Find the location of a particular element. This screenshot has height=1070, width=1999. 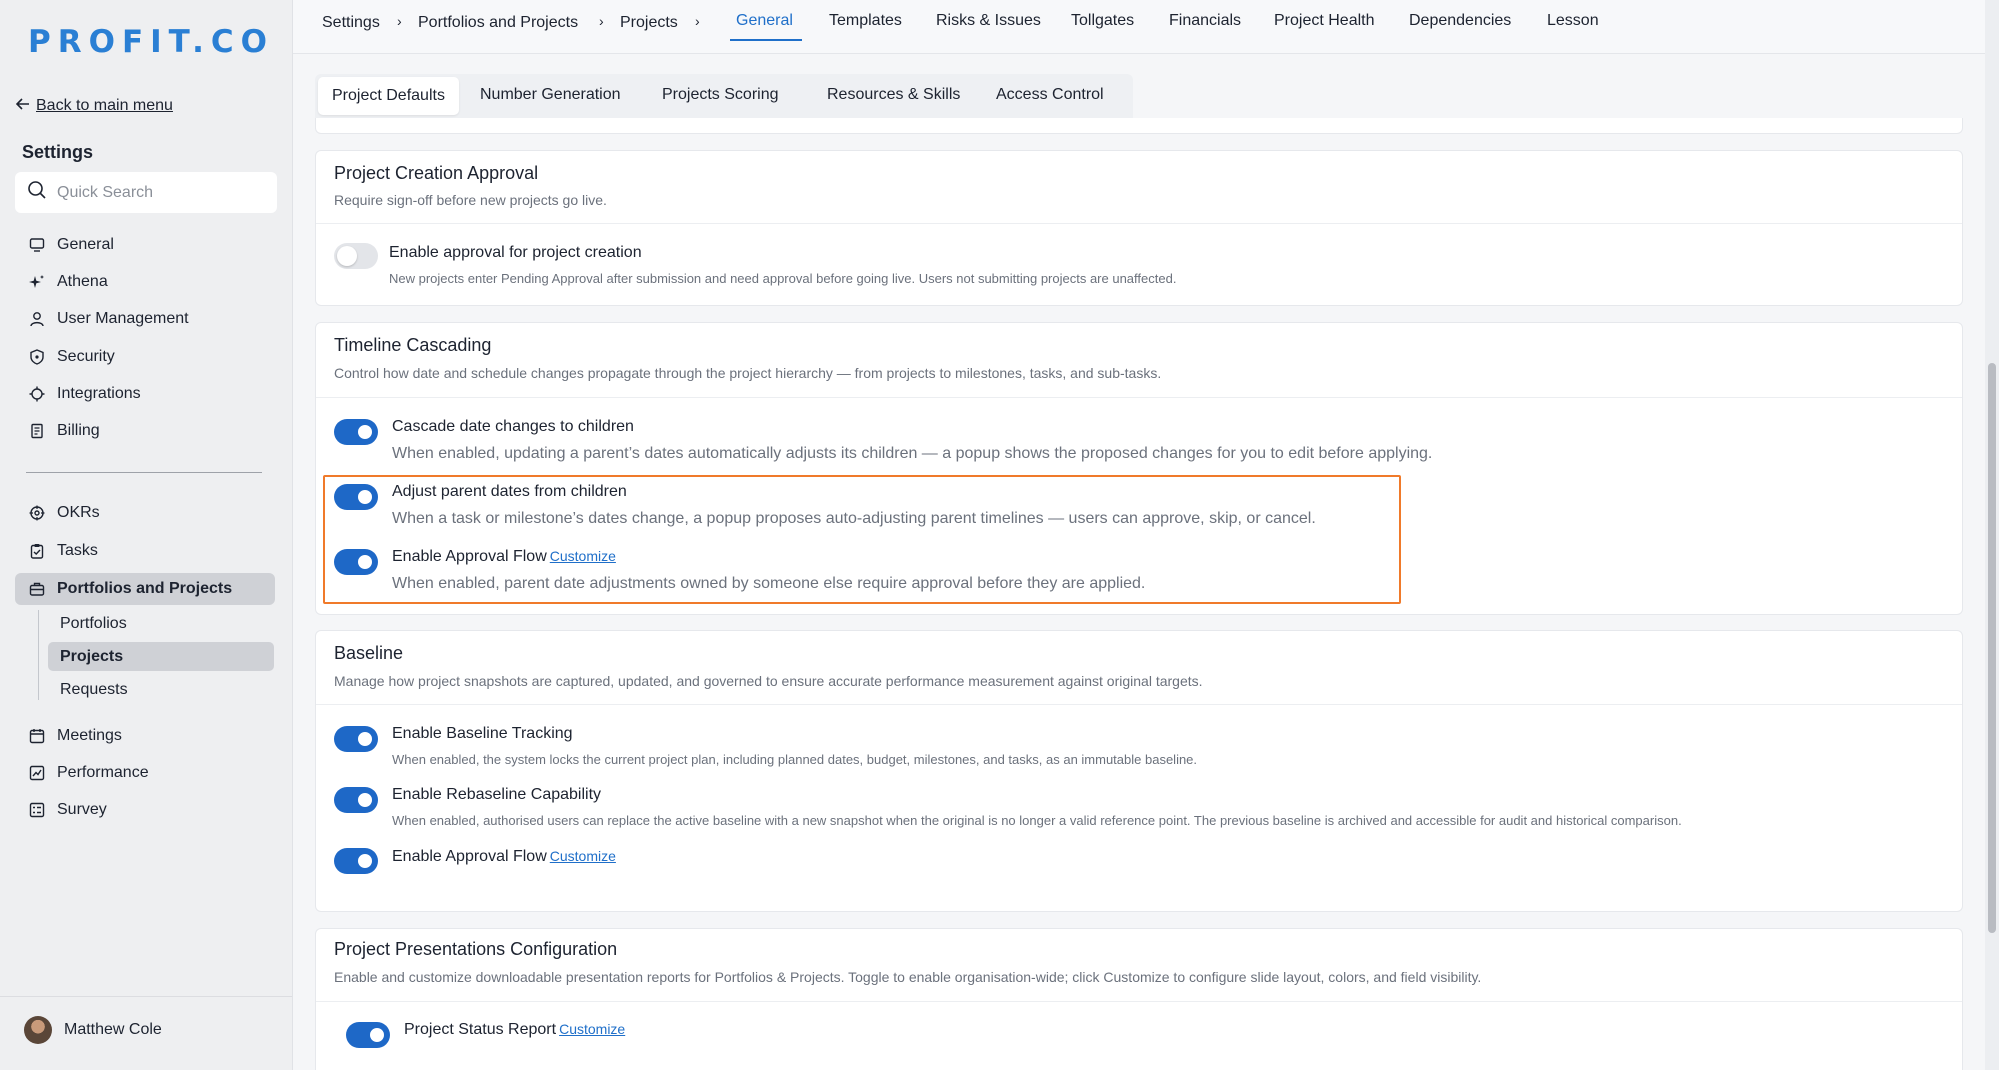

sidebar-divider is located at coordinates (144, 472).